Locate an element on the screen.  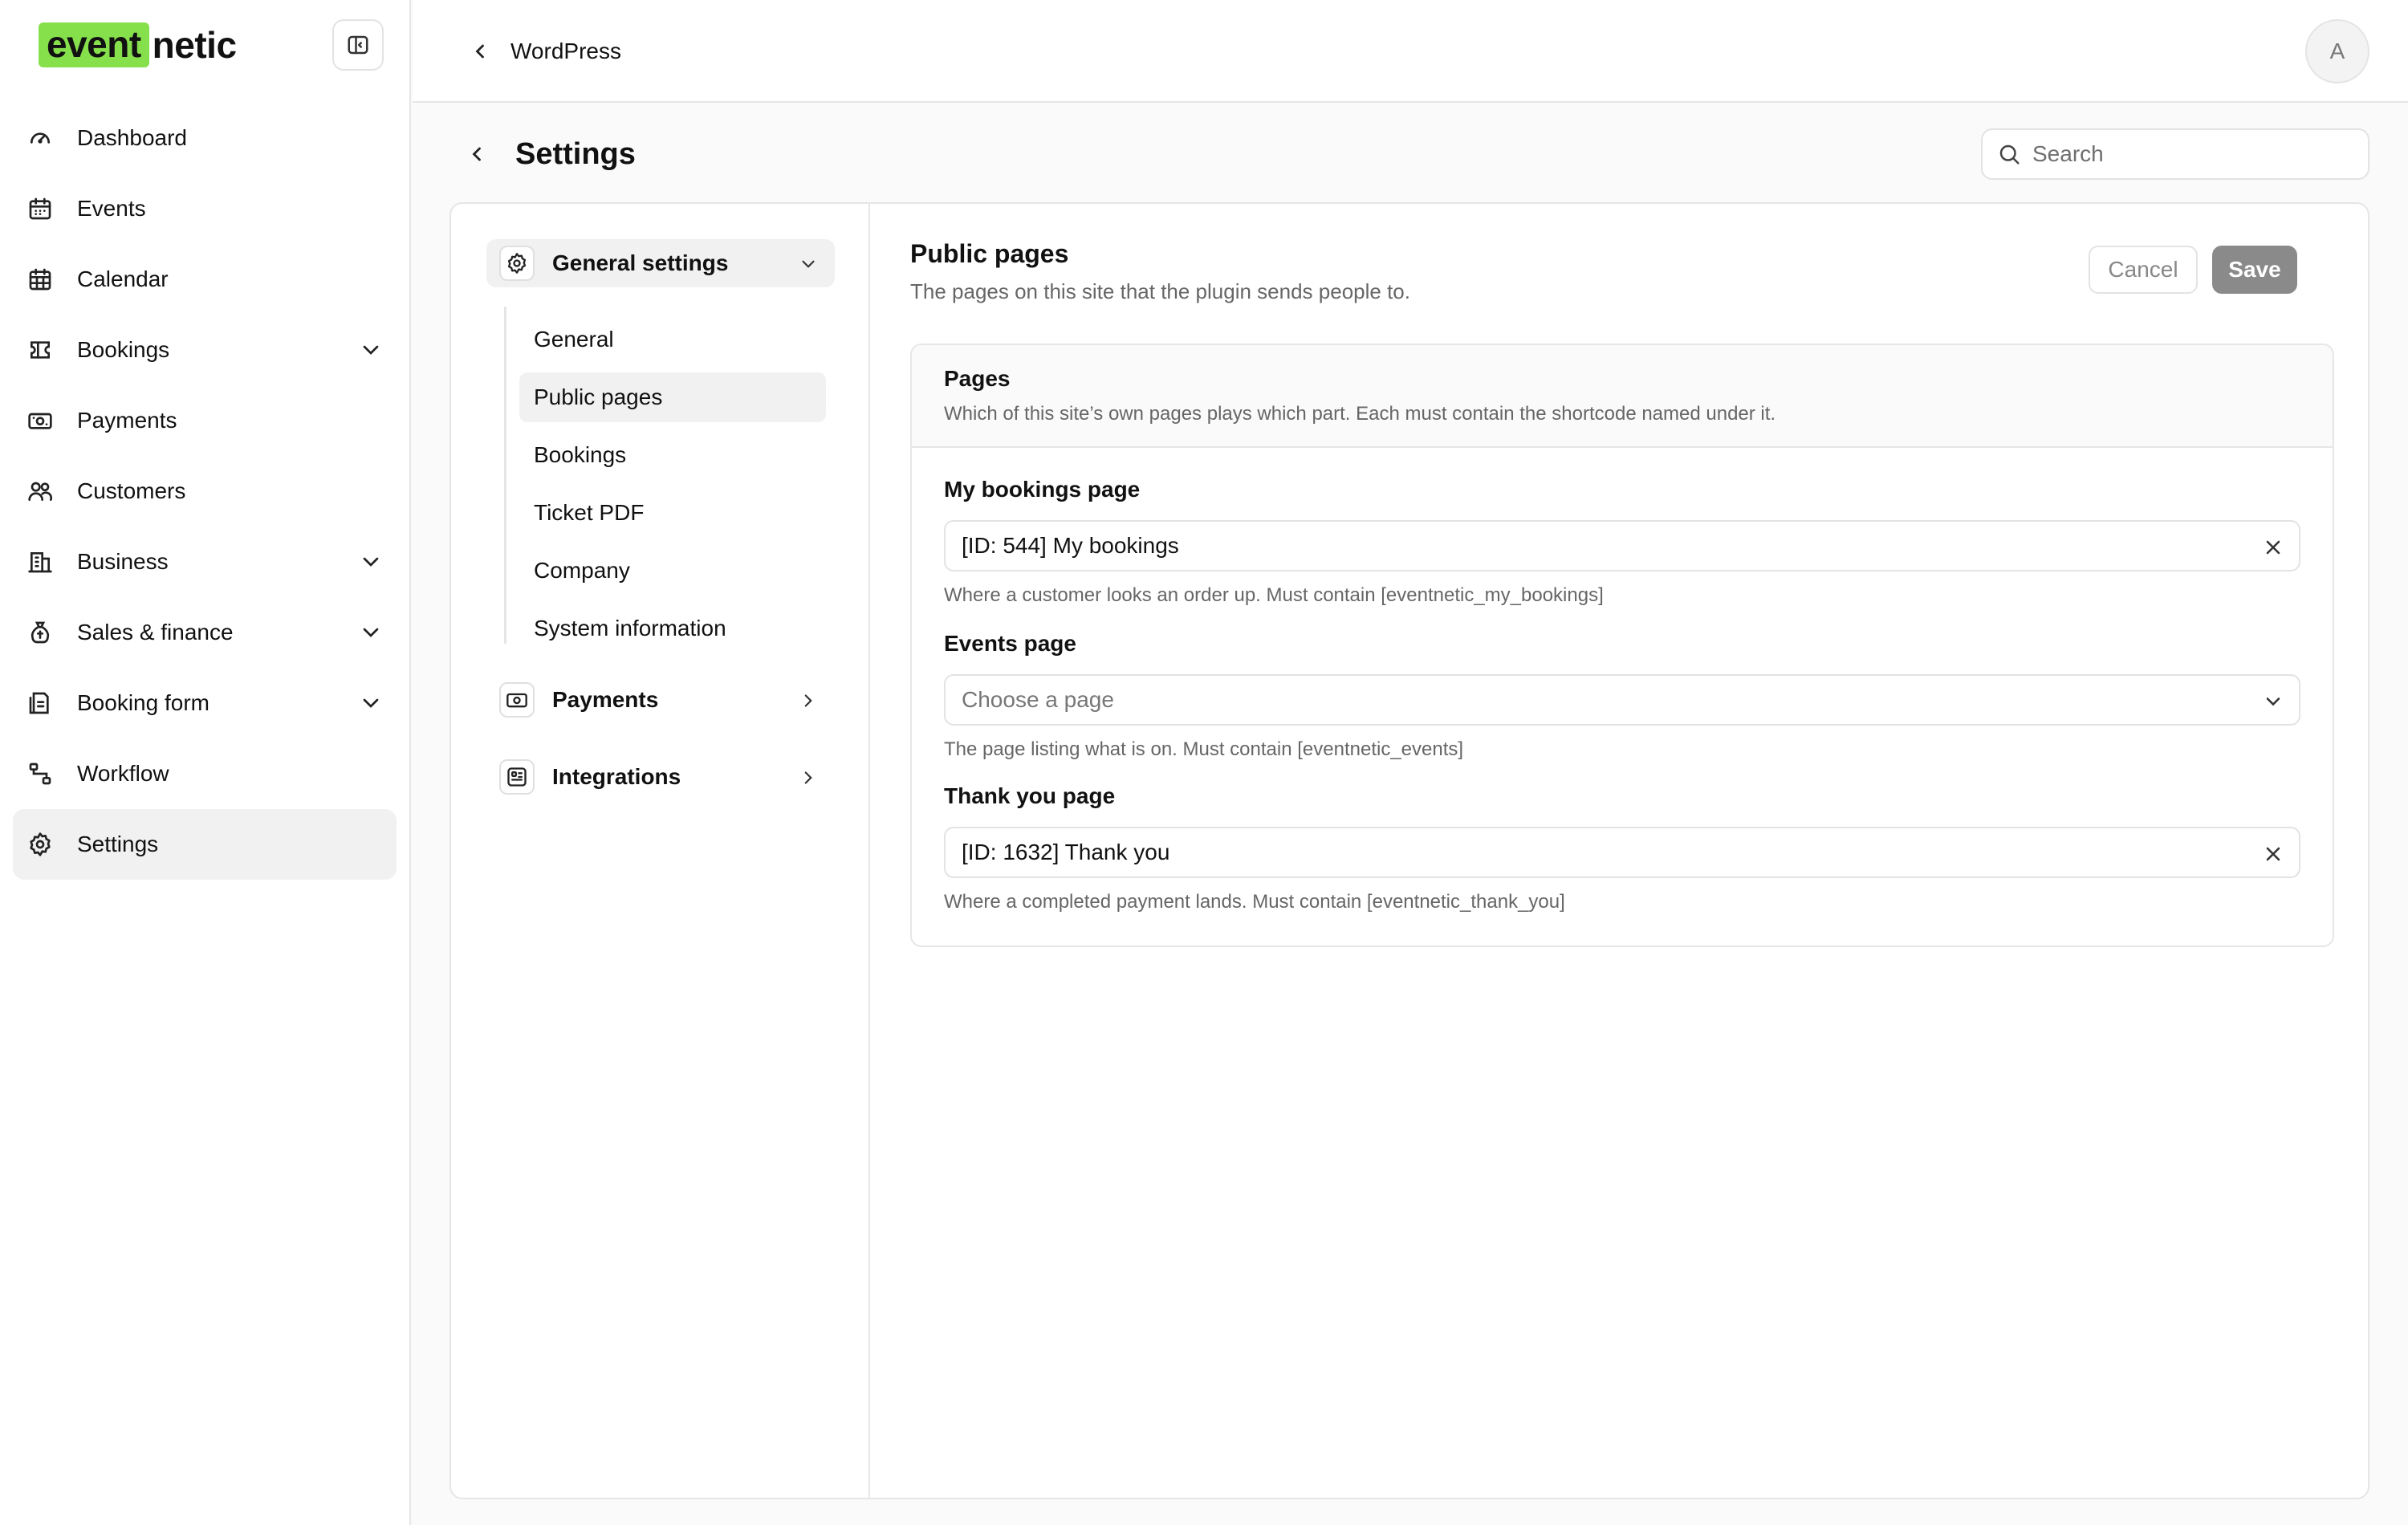
page-title: Settings is located at coordinates (575, 154).